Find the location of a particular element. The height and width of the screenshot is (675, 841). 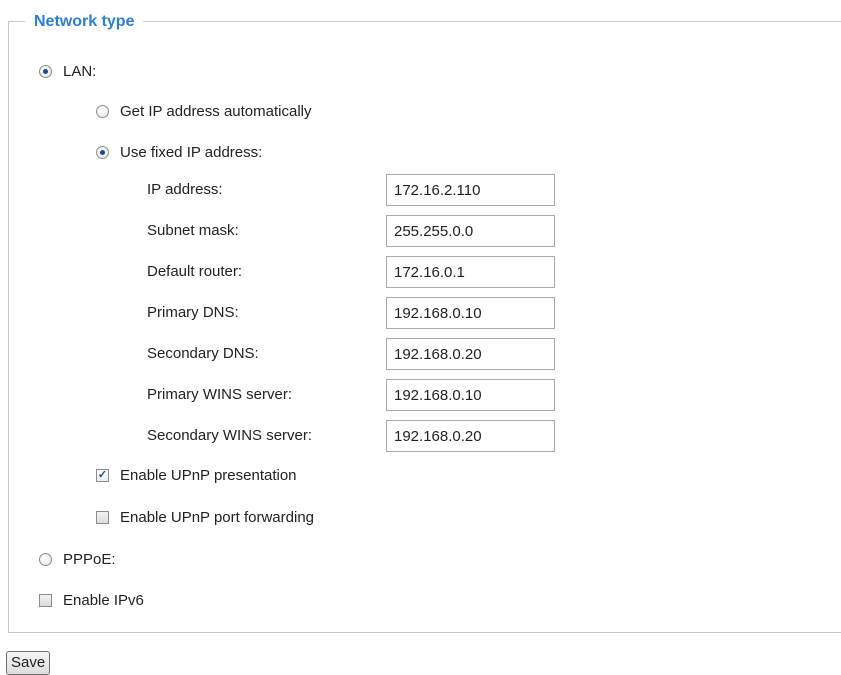

ipv6-label: Enable IPv6 is located at coordinates (103, 600).